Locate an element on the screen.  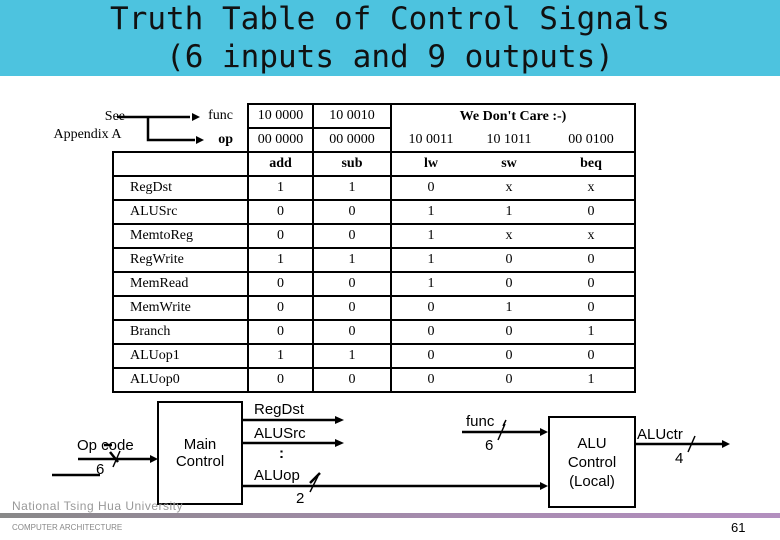
table-row: MemWrite 0 0 0 1 0 is located at coordinates (374, 308).